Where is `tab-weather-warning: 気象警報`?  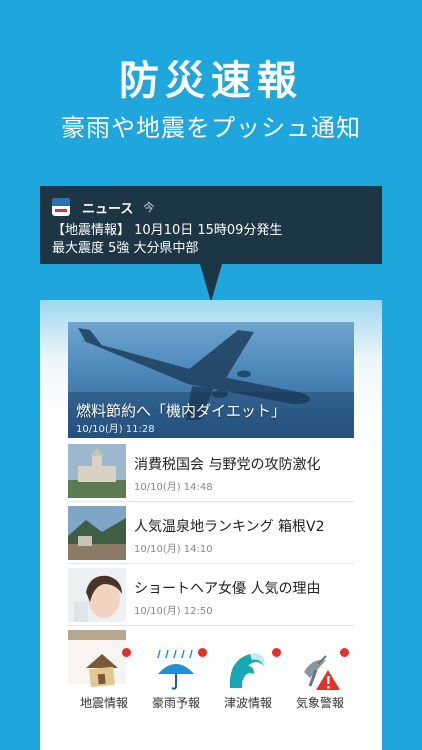 tab-weather-warning: 気象警報 is located at coordinates (320, 696).